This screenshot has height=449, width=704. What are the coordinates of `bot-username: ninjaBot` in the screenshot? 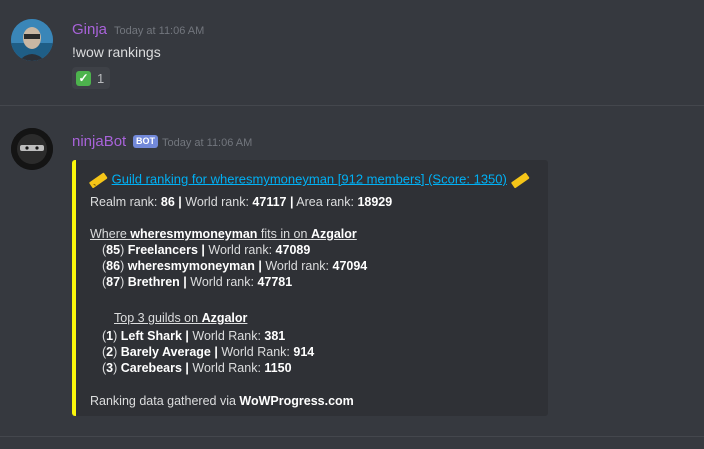 It's located at (99, 141).